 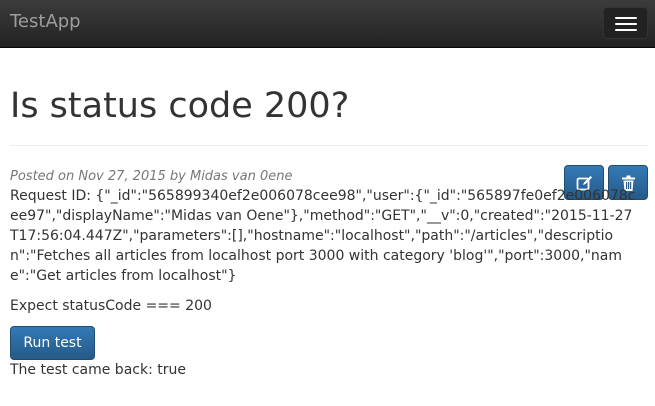 I want to click on post-meta: Posted on Nov 27, 2015 by Midas van 0ene, so click(x=151, y=176).